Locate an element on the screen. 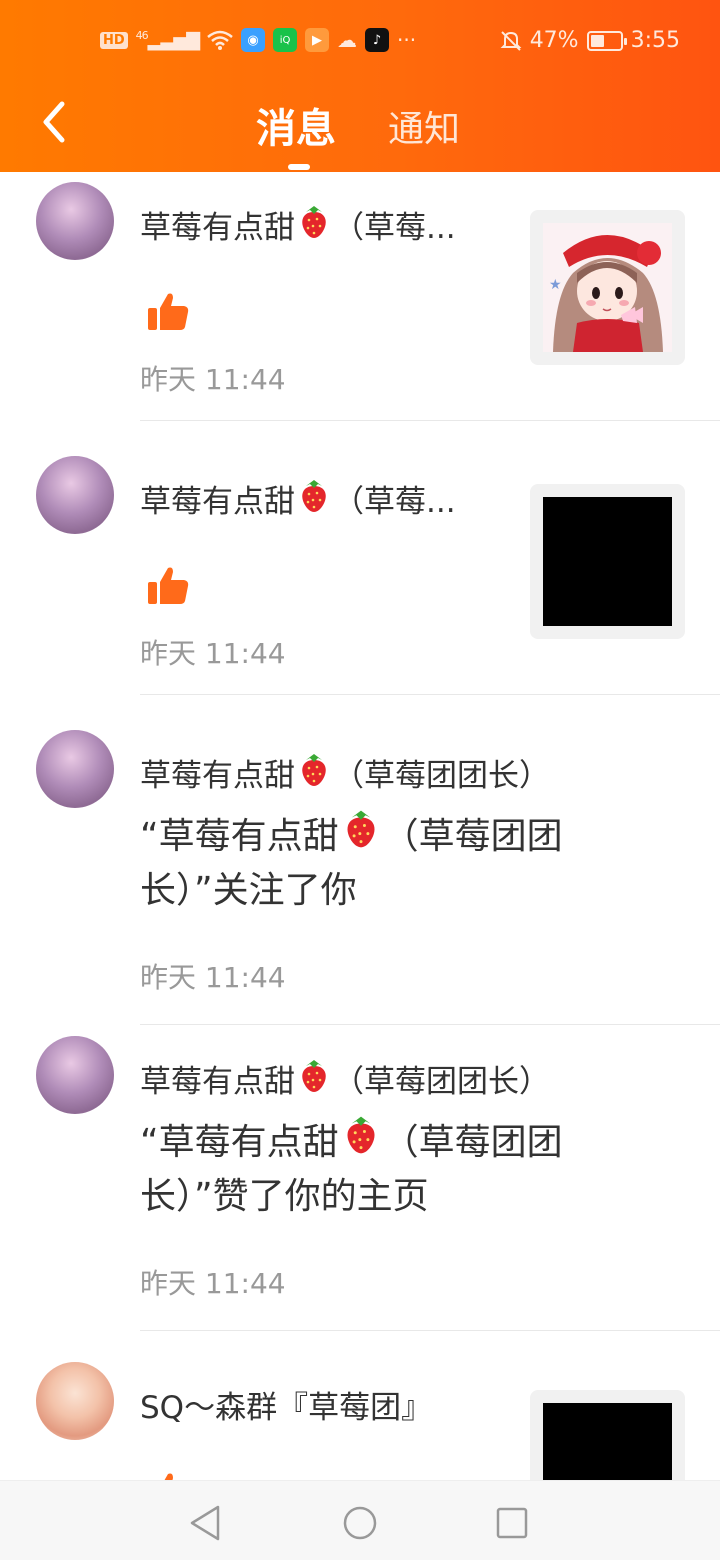 This screenshot has width=720, height=1560. post-thumbnail is located at coordinates (607, 561).